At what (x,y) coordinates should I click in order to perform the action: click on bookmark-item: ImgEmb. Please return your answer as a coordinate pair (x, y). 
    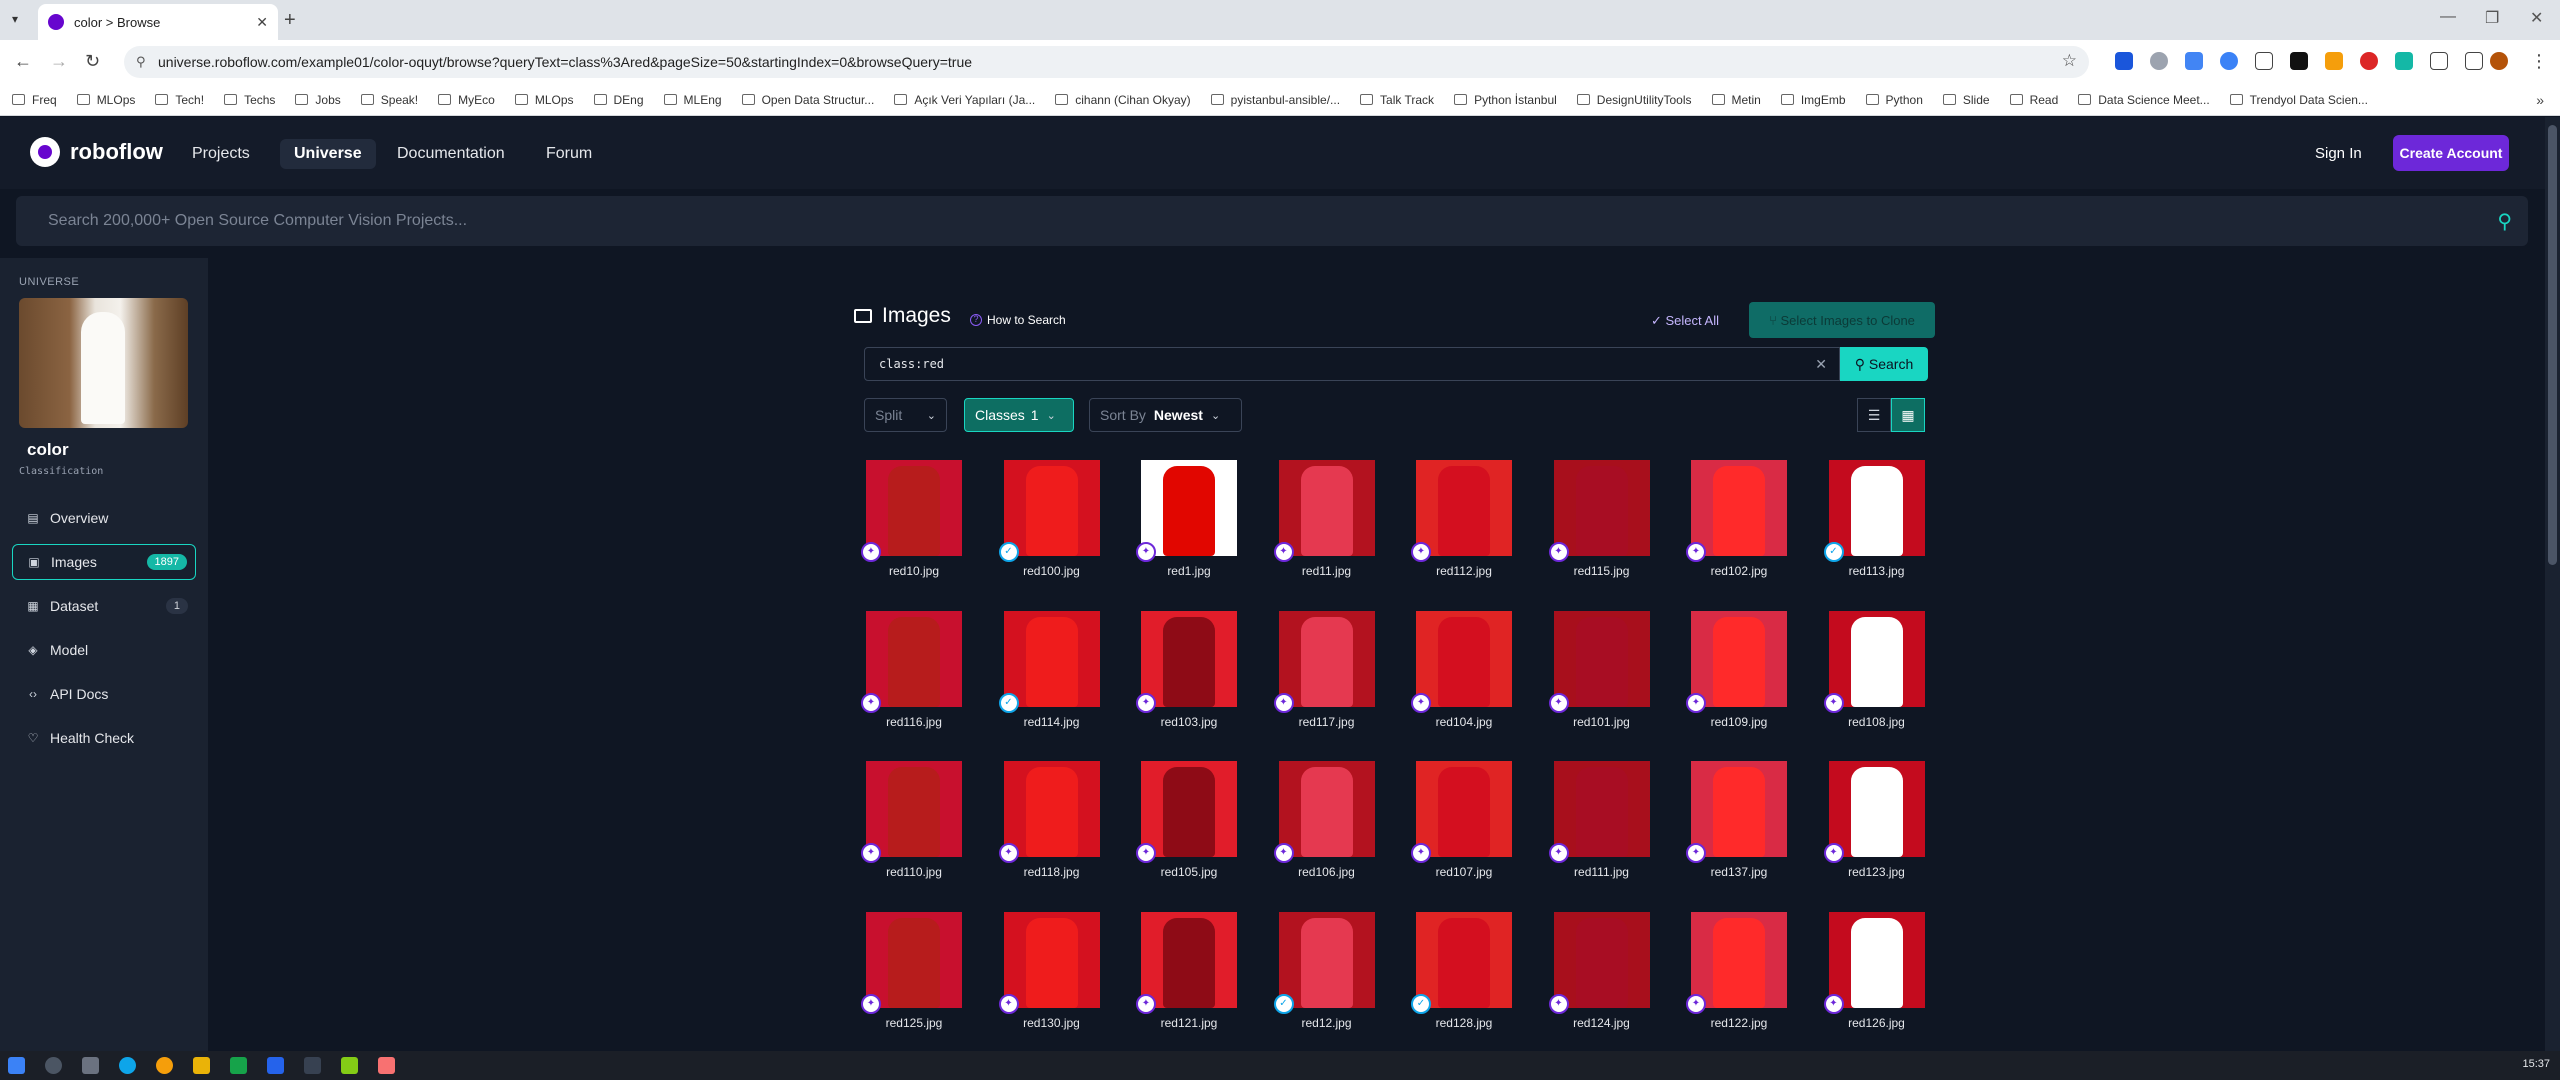
    Looking at the image, I should click on (1813, 100).